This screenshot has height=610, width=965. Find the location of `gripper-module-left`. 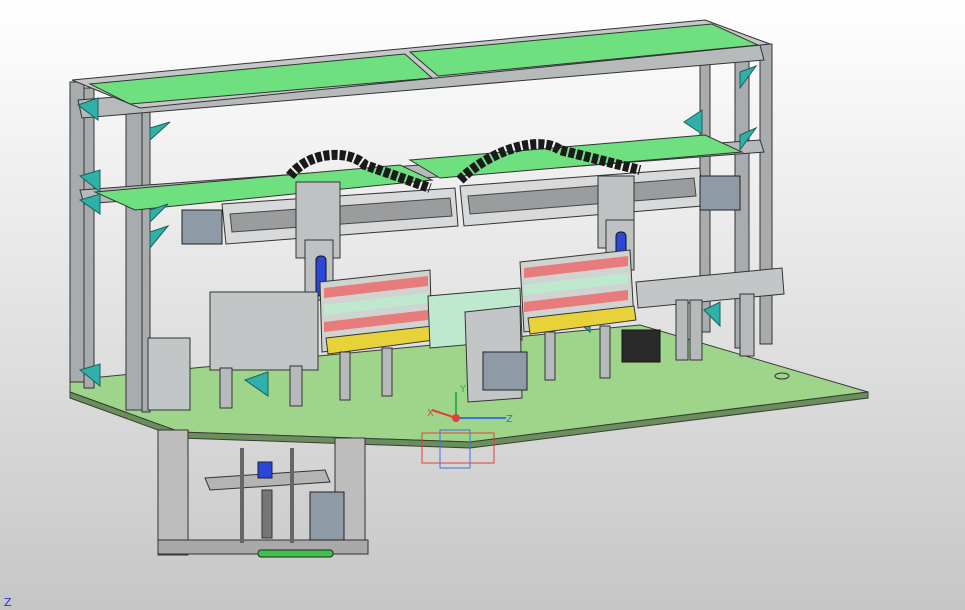

gripper-module-left is located at coordinates (377, 312).